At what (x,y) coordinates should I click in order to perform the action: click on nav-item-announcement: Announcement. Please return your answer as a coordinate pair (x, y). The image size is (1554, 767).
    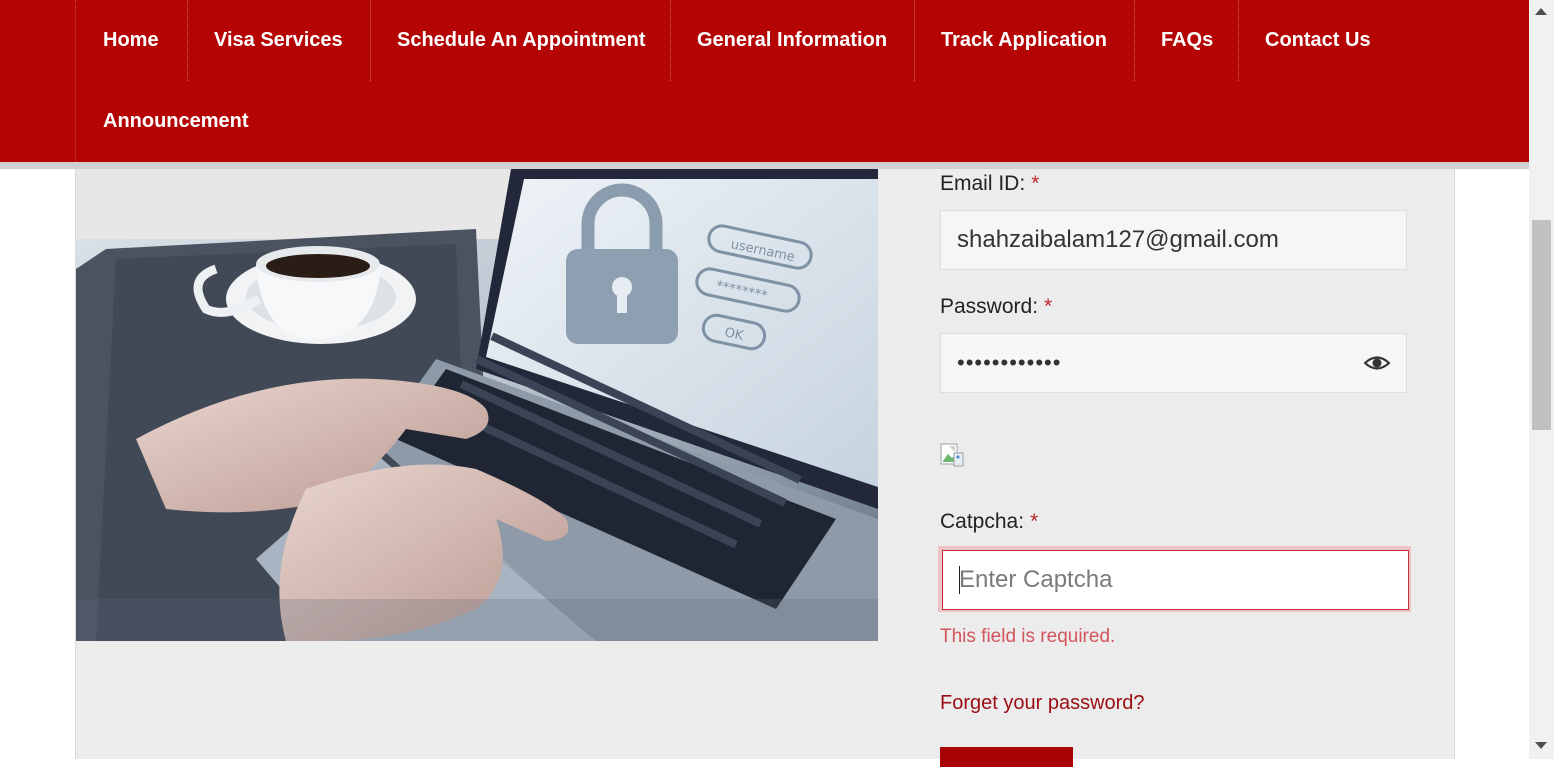
    Looking at the image, I should click on (176, 121).